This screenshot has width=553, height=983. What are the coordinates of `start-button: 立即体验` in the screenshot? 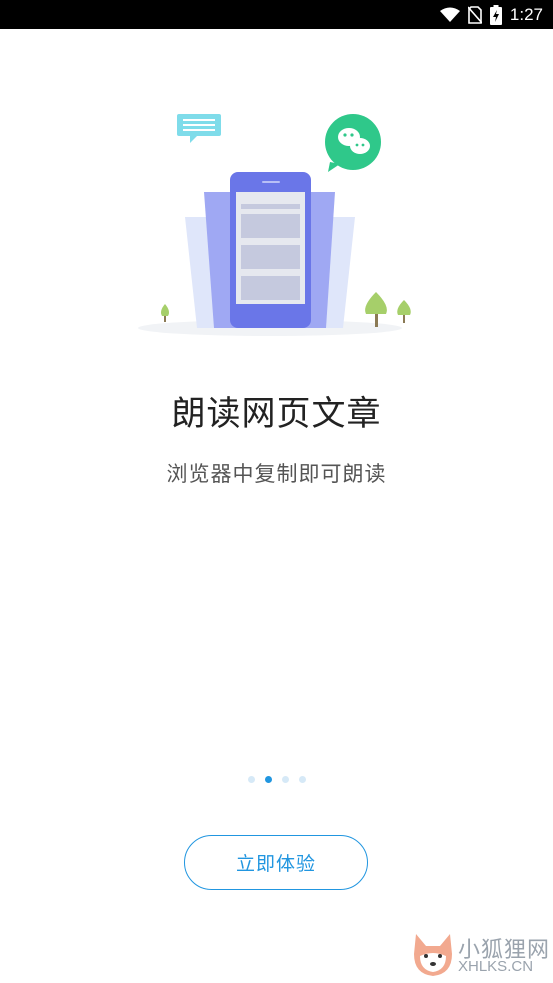 It's located at (276, 862).